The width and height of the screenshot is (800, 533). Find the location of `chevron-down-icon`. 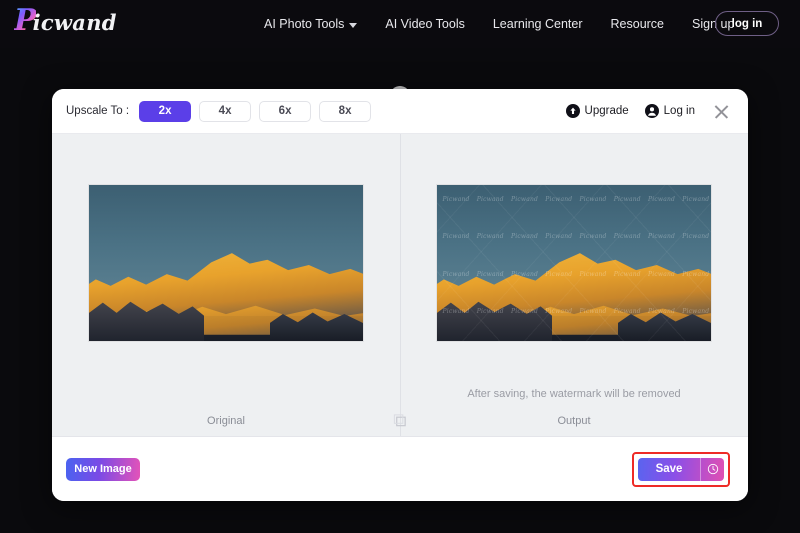

chevron-down-icon is located at coordinates (353, 25).